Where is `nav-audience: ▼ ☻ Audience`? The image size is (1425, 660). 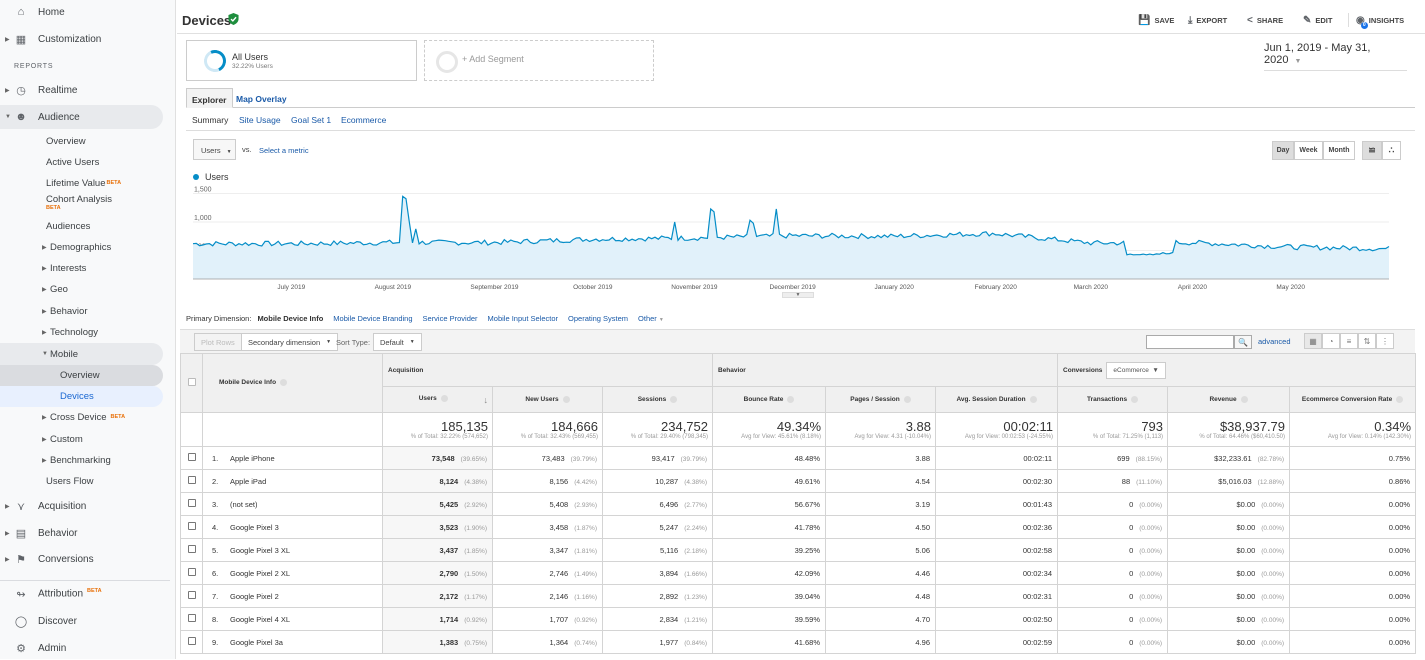 nav-audience: ▼ ☻ Audience is located at coordinates (81, 117).